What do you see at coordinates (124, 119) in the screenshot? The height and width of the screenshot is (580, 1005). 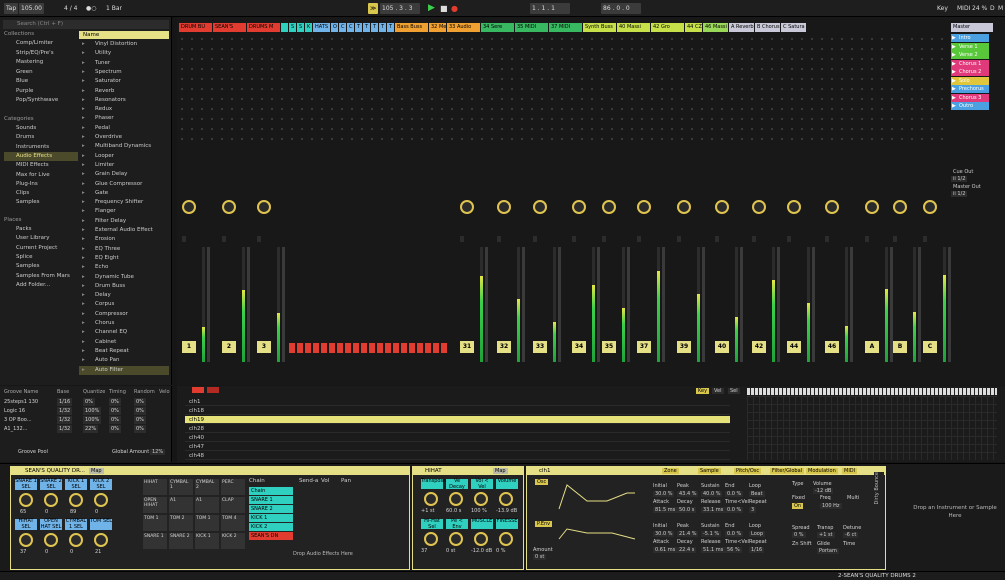 I see `device-list-item: Phaser` at bounding box center [124, 119].